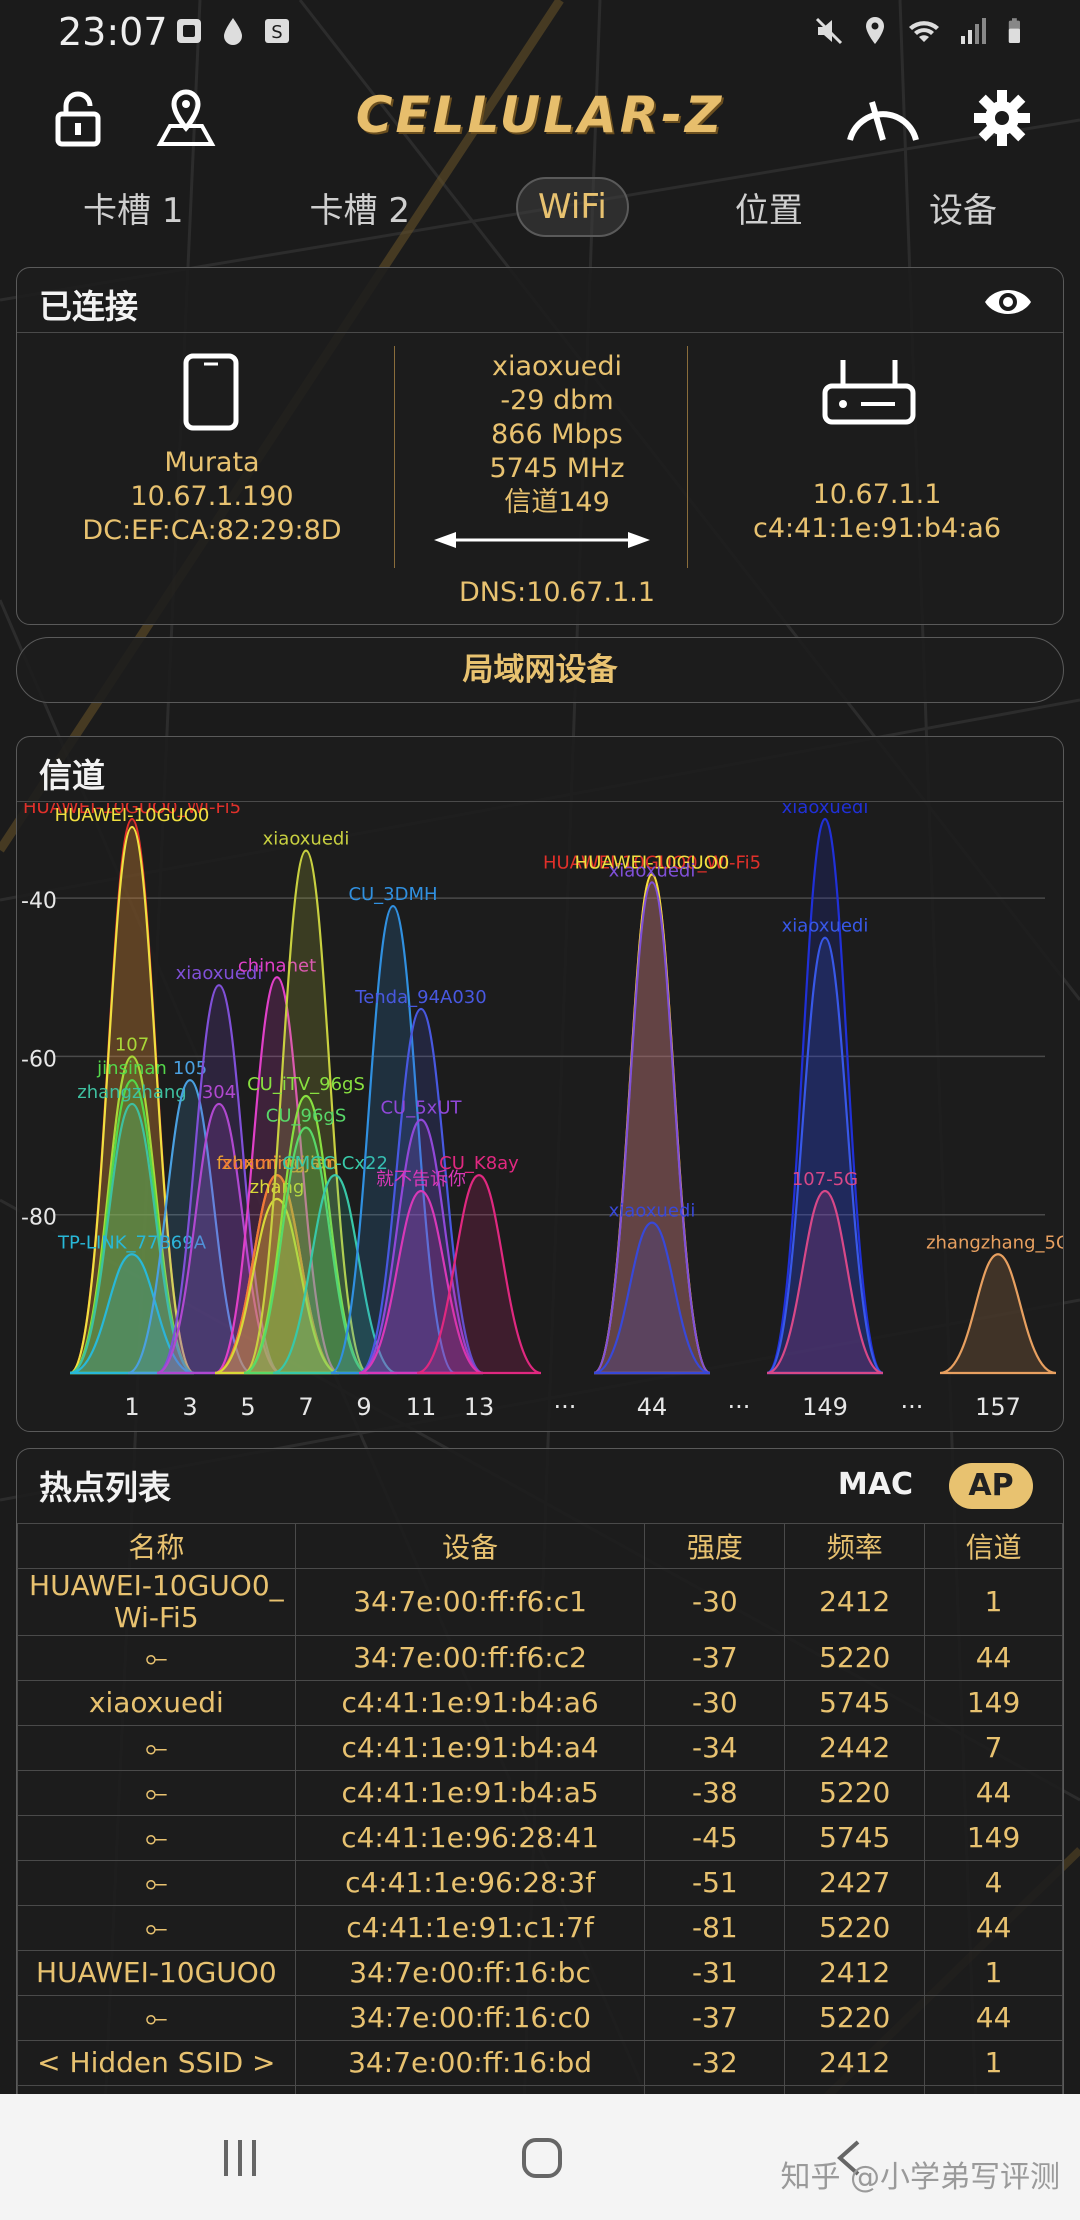 This screenshot has height=2220, width=1080. I want to click on hotspot-frequency: 5745, so click(855, 1703).